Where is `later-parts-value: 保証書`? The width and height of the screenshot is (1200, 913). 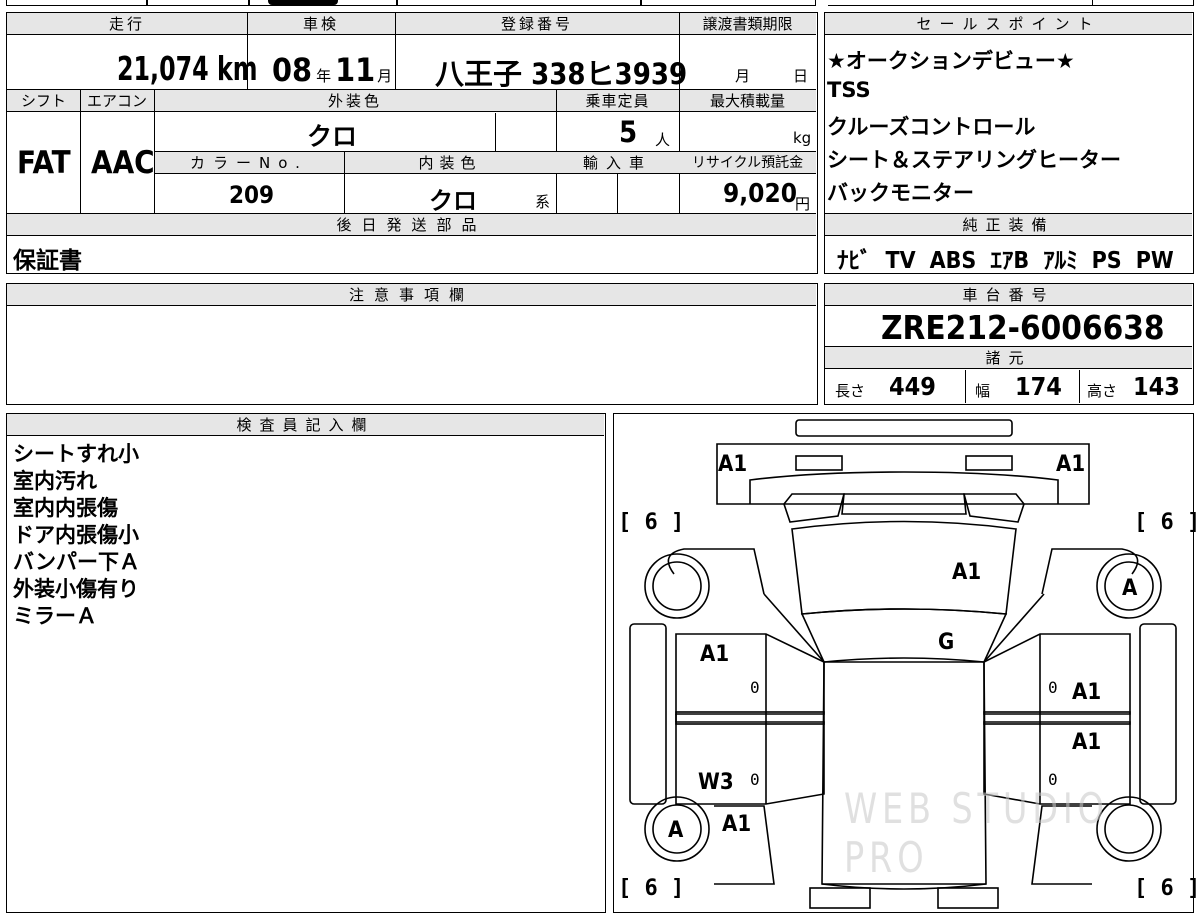
later-parts-value: 保証書 is located at coordinates (47, 261).